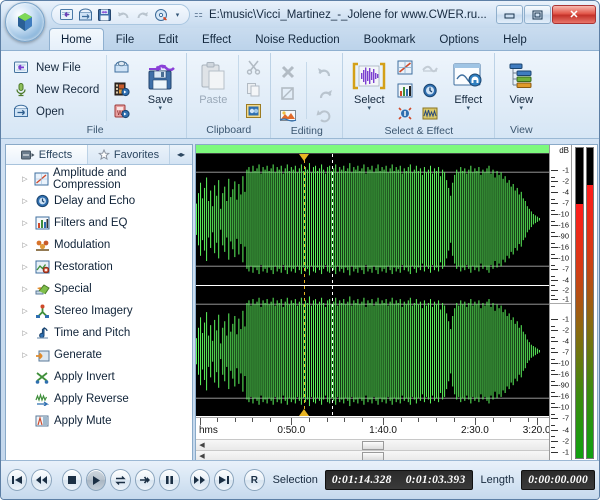 The image size is (600, 500). Describe the element at coordinates (72, 480) in the screenshot. I see `stop-button` at that location.